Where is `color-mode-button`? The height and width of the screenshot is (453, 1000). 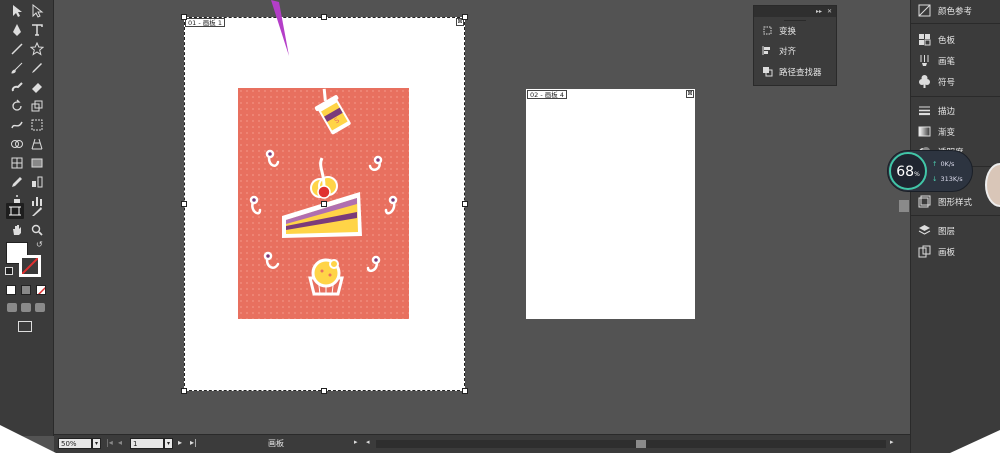 color-mode-button is located at coordinates (11, 290).